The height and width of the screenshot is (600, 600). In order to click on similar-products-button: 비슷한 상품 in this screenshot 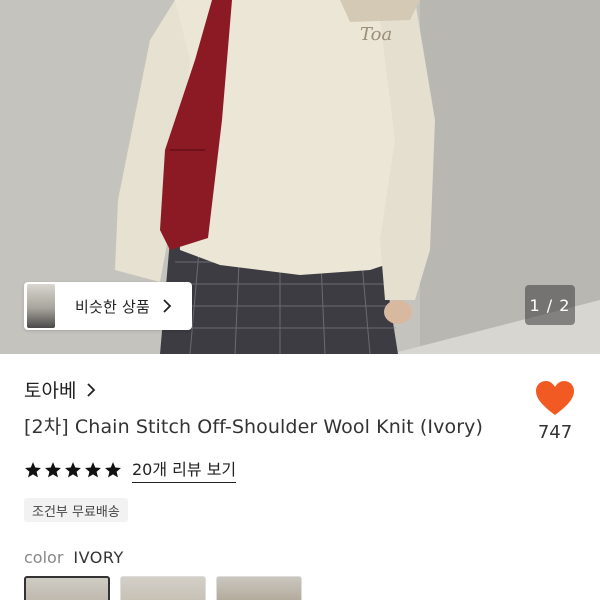, I will do `click(108, 306)`.